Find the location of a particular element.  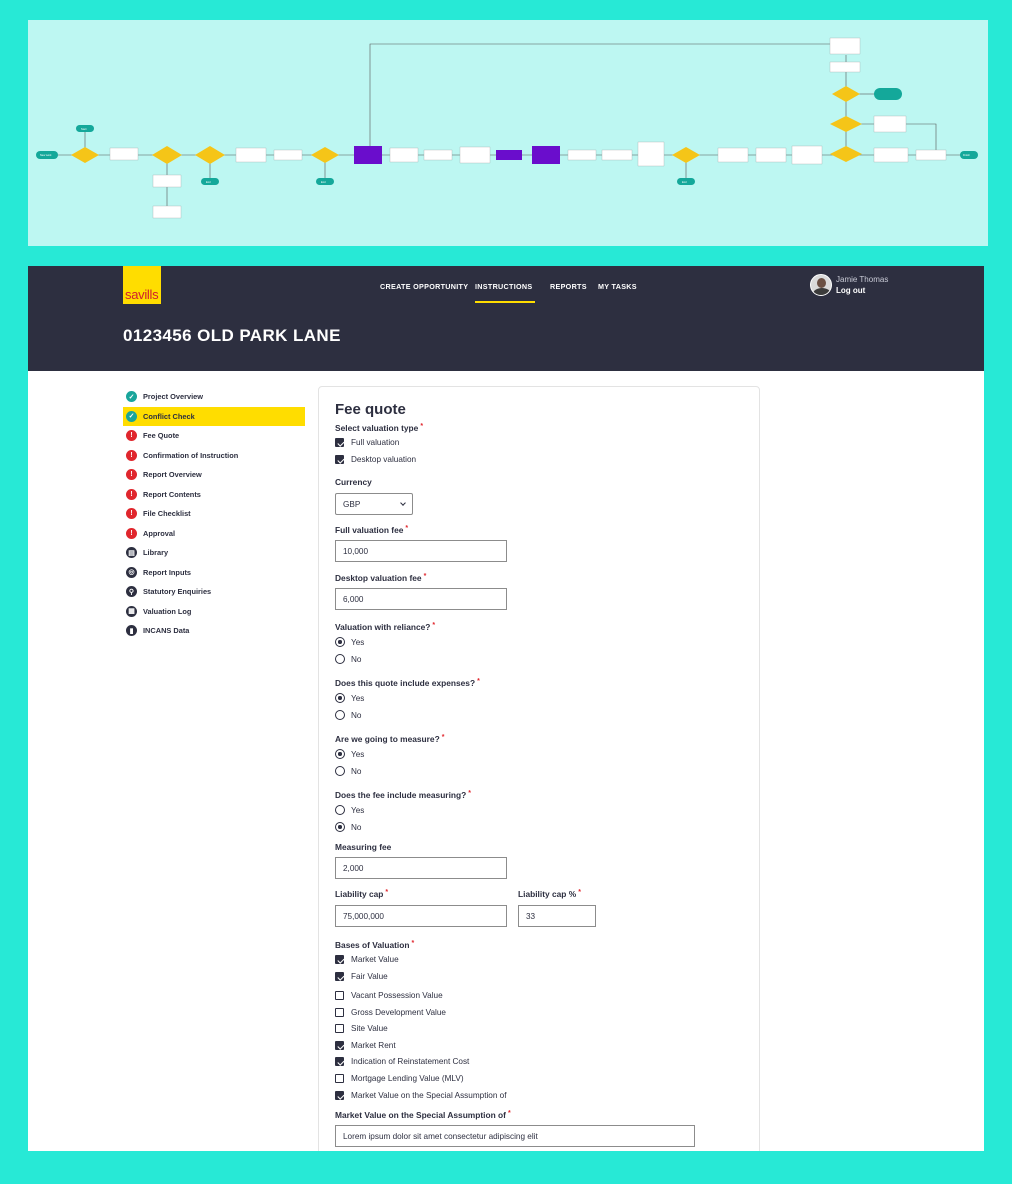

reliance-label: Valuation with reliance? * is located at coordinates (385, 627).